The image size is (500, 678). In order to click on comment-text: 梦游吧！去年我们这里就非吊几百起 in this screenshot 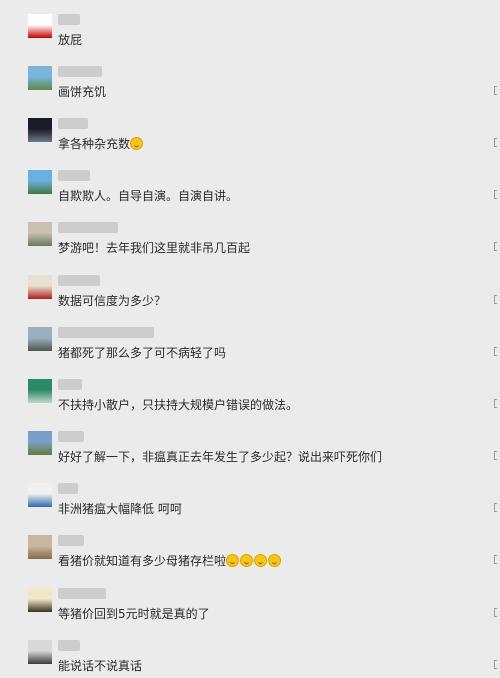, I will do `click(154, 248)`.